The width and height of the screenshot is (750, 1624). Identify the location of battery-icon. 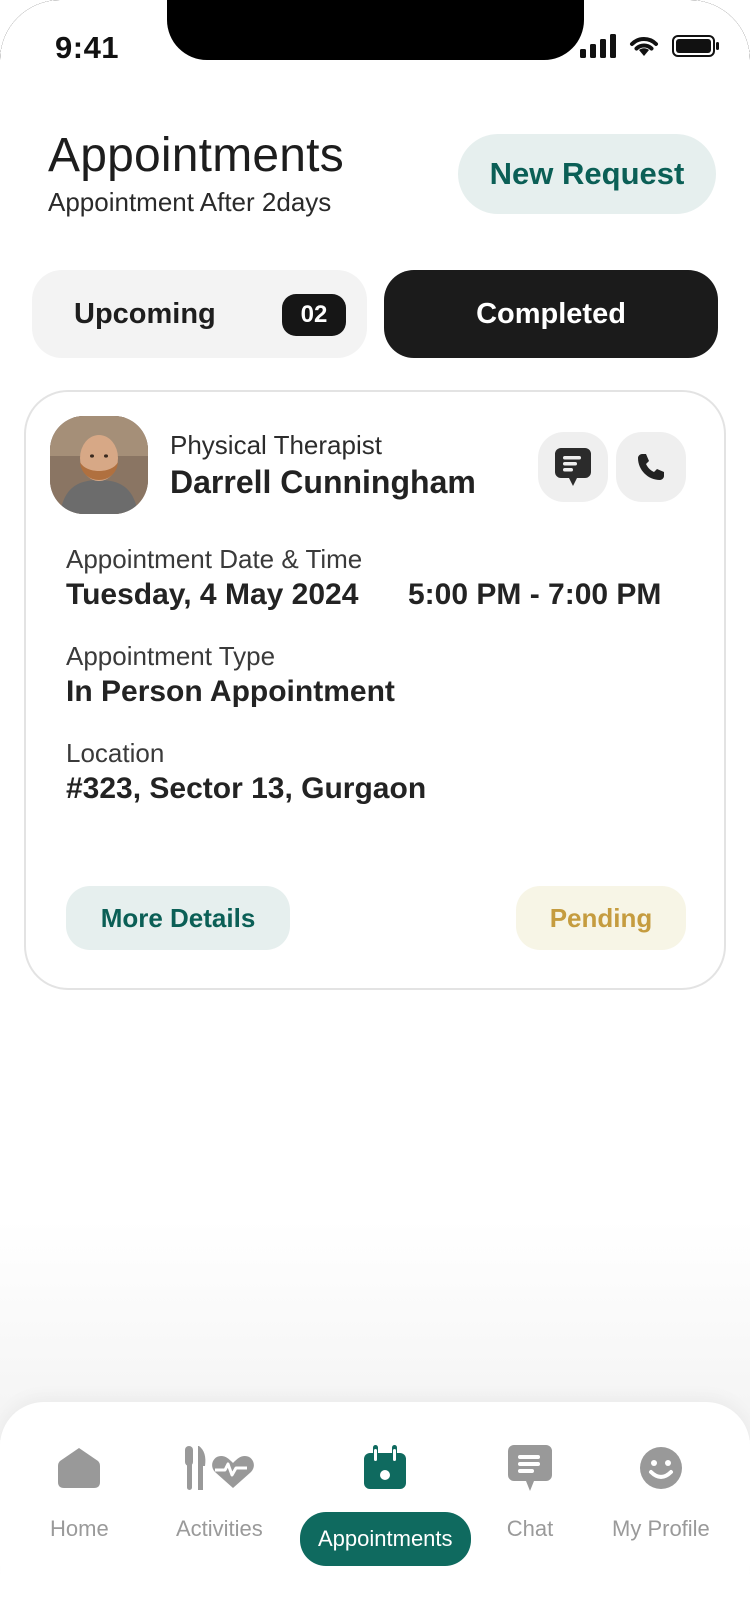
(695, 46).